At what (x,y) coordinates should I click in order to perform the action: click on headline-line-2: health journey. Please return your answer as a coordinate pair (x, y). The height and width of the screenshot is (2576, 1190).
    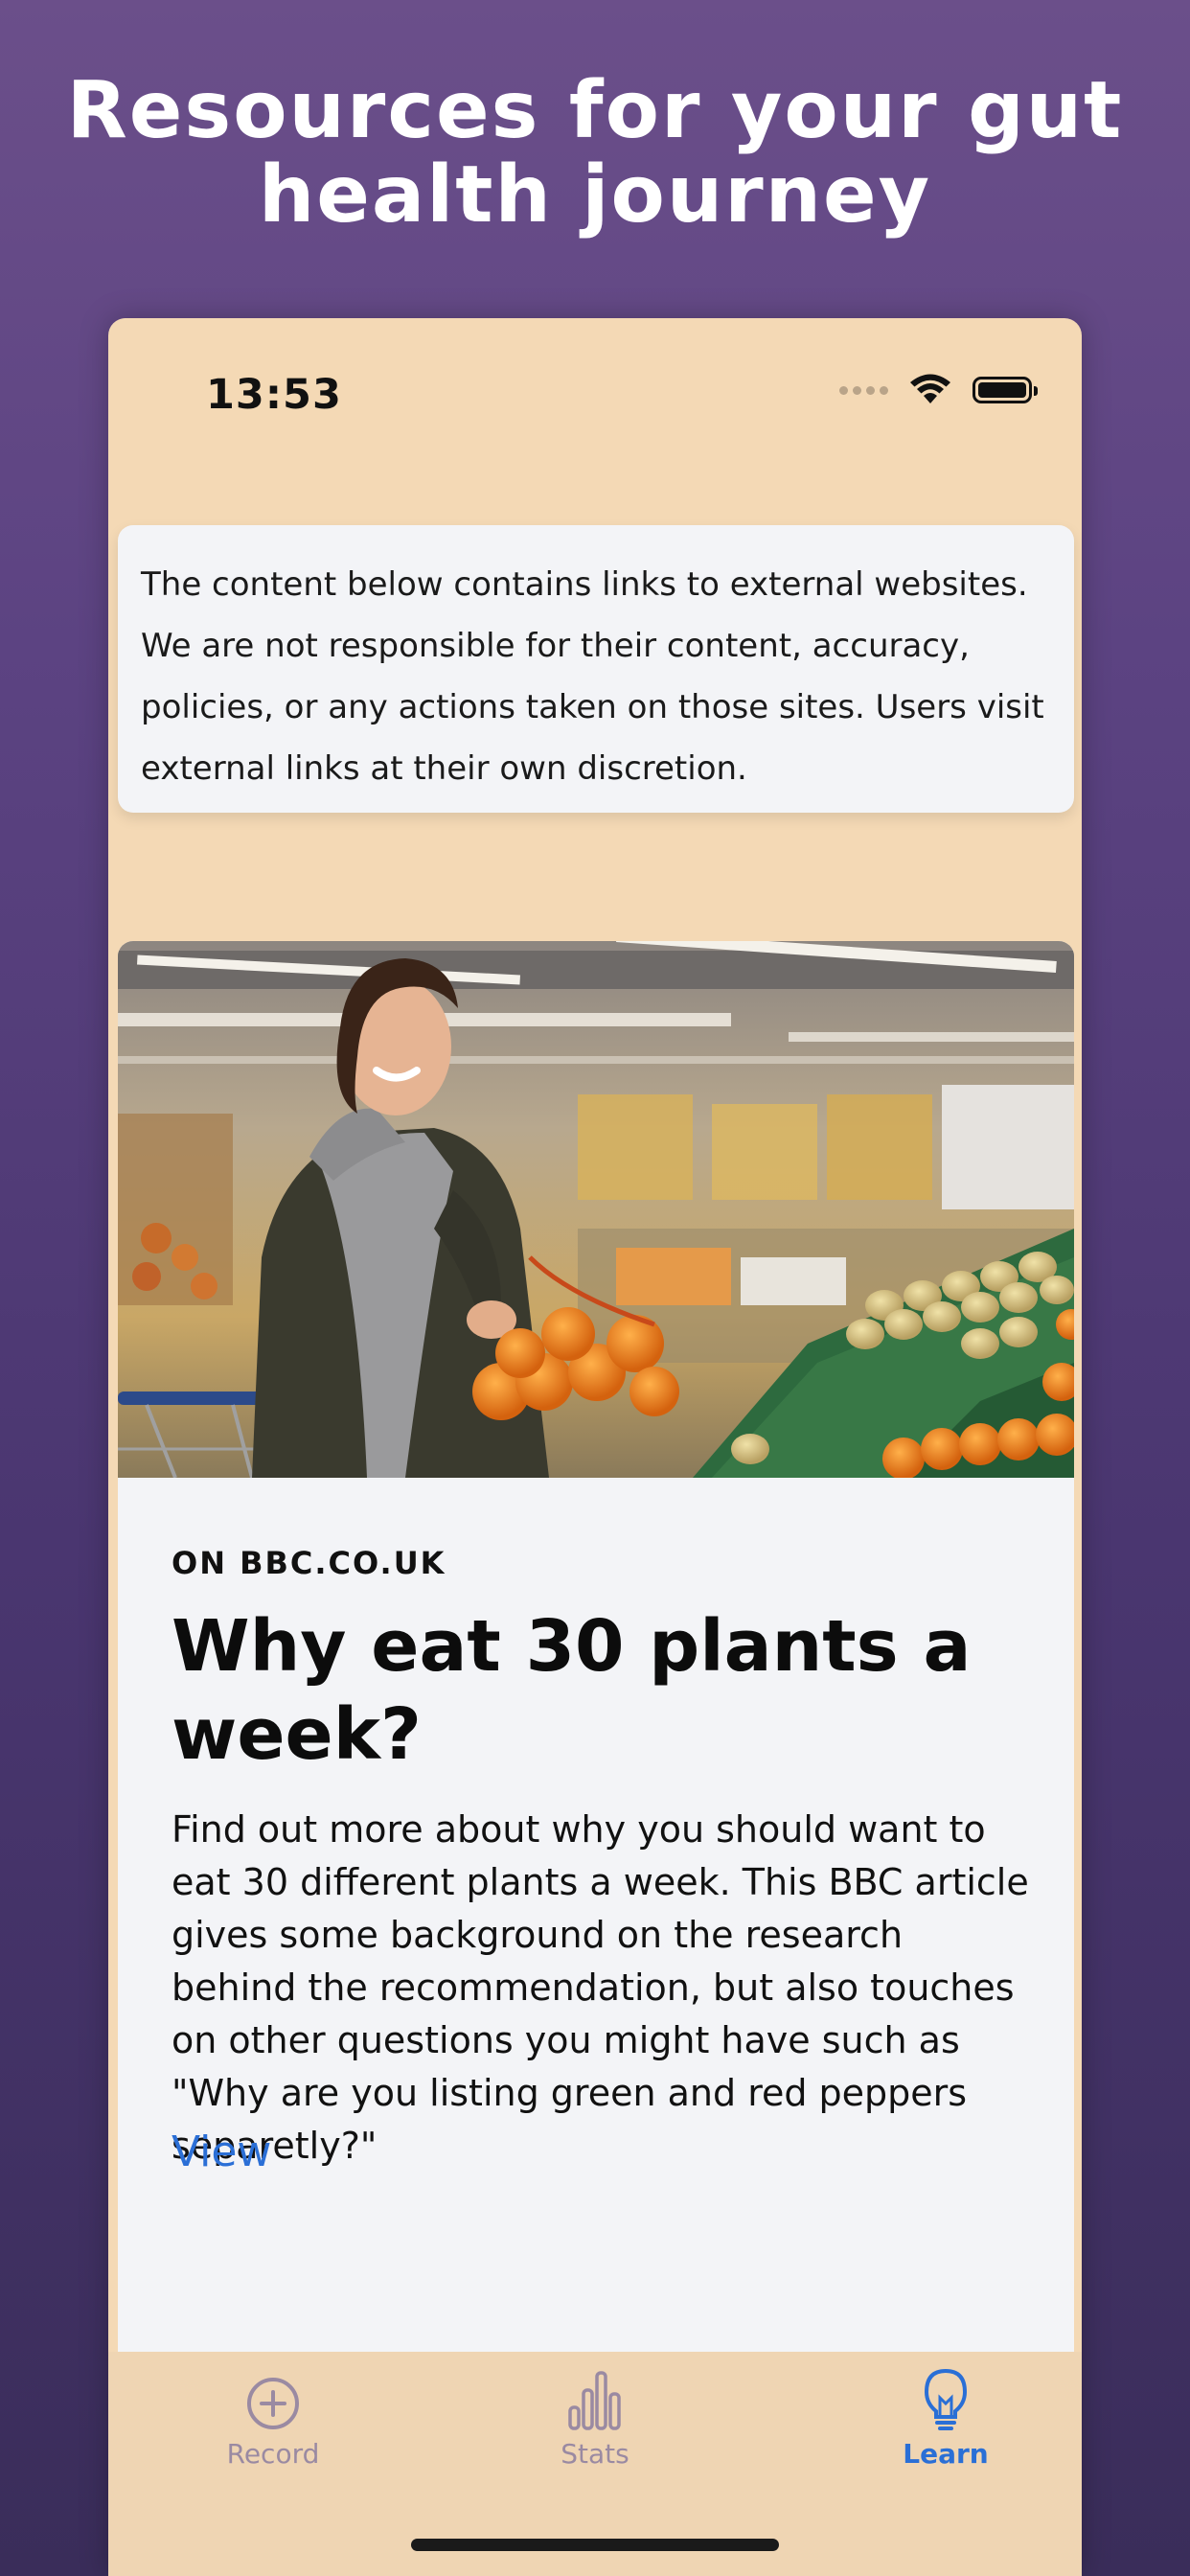
    Looking at the image, I should click on (595, 195).